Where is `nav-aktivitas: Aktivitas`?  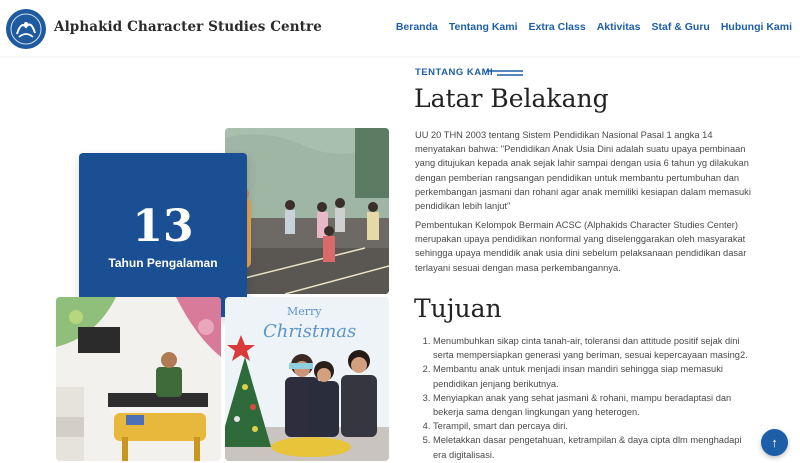 nav-aktivitas: Aktivitas is located at coordinates (619, 27).